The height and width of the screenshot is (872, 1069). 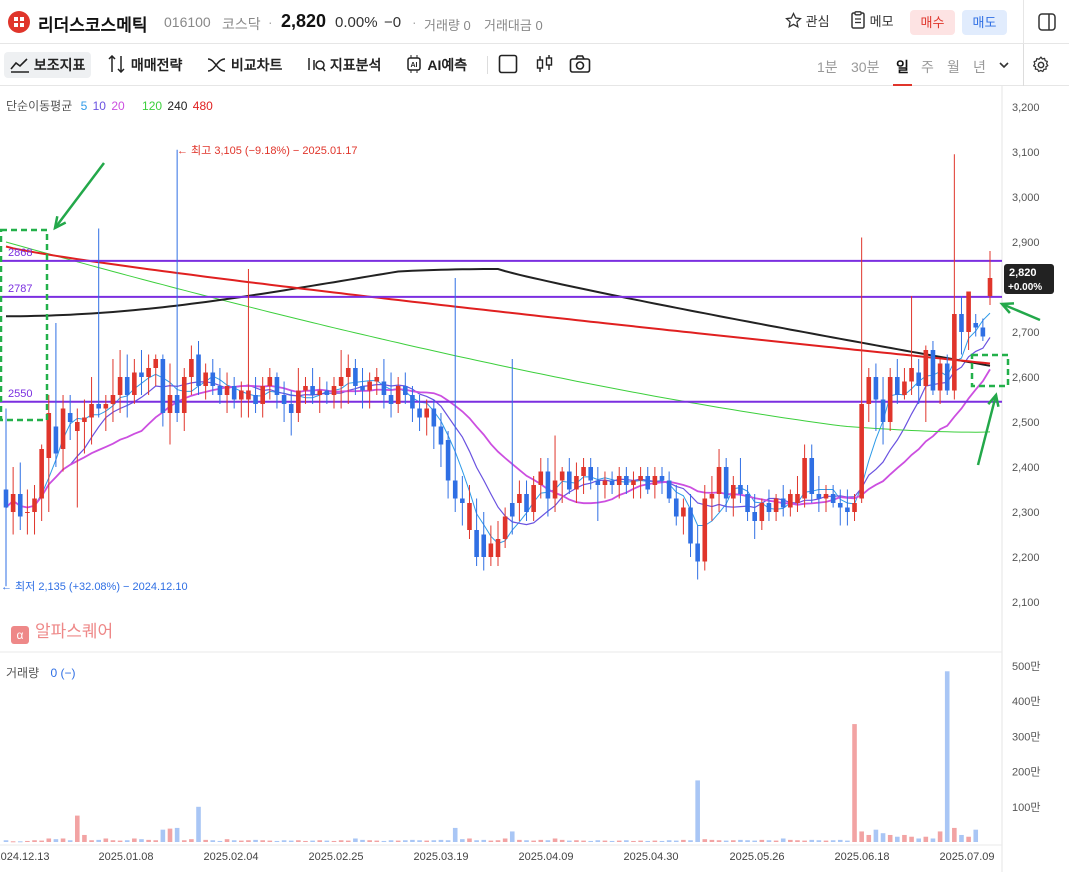 I want to click on high-annotation: ← 최고 3,105 (−9.18%) − 2025.01.17, so click(x=267, y=150).